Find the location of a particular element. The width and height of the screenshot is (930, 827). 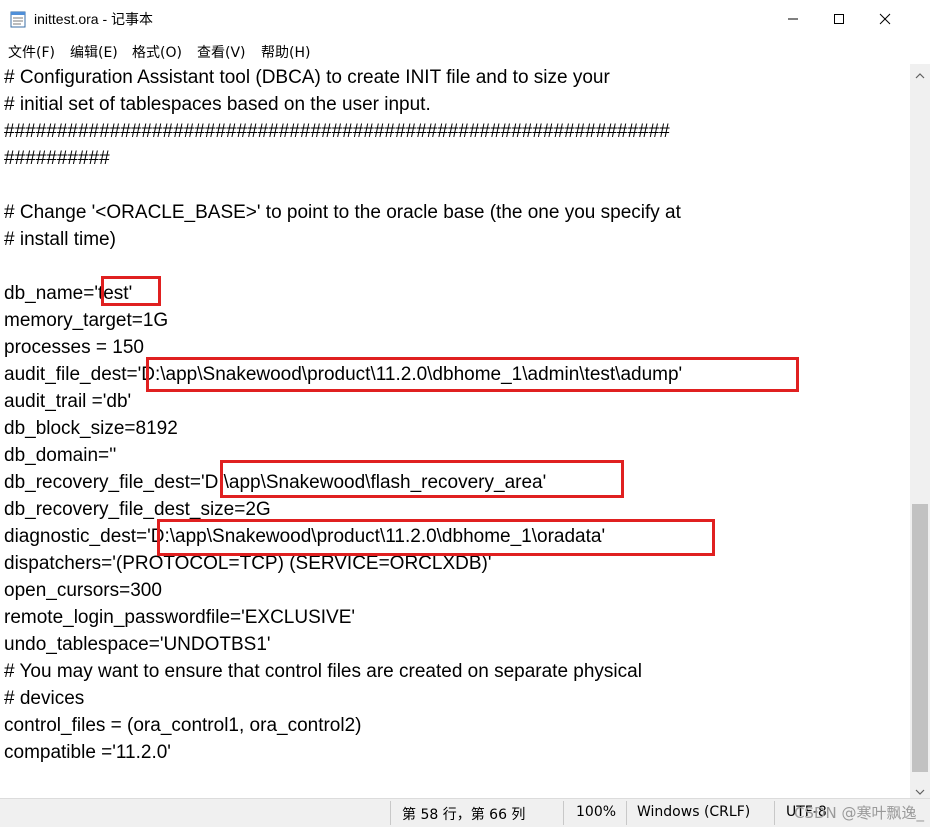

scroll-up-button is located at coordinates (920, 73).